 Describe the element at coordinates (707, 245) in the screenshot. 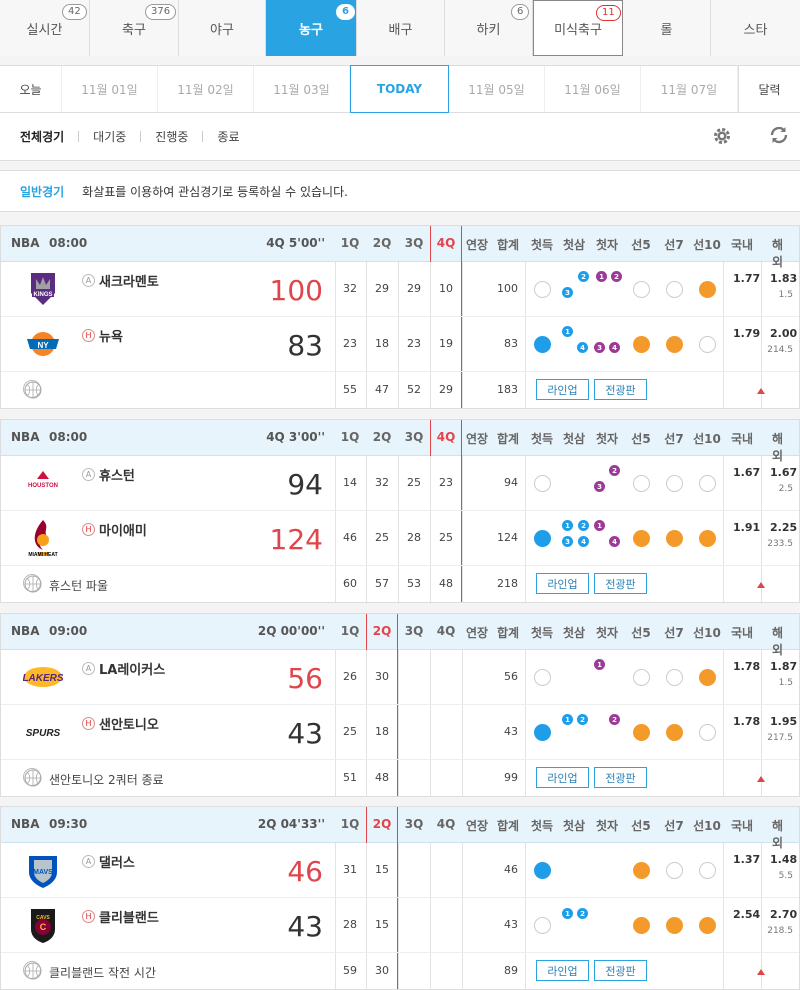

I see `column-header: 선10` at that location.